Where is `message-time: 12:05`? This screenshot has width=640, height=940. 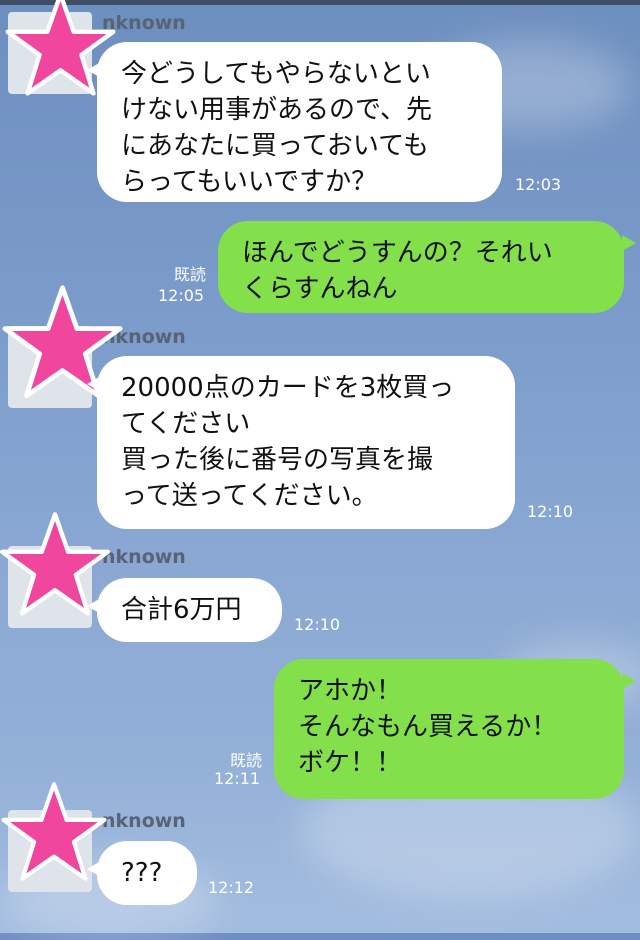 message-time: 12:05 is located at coordinates (181, 295).